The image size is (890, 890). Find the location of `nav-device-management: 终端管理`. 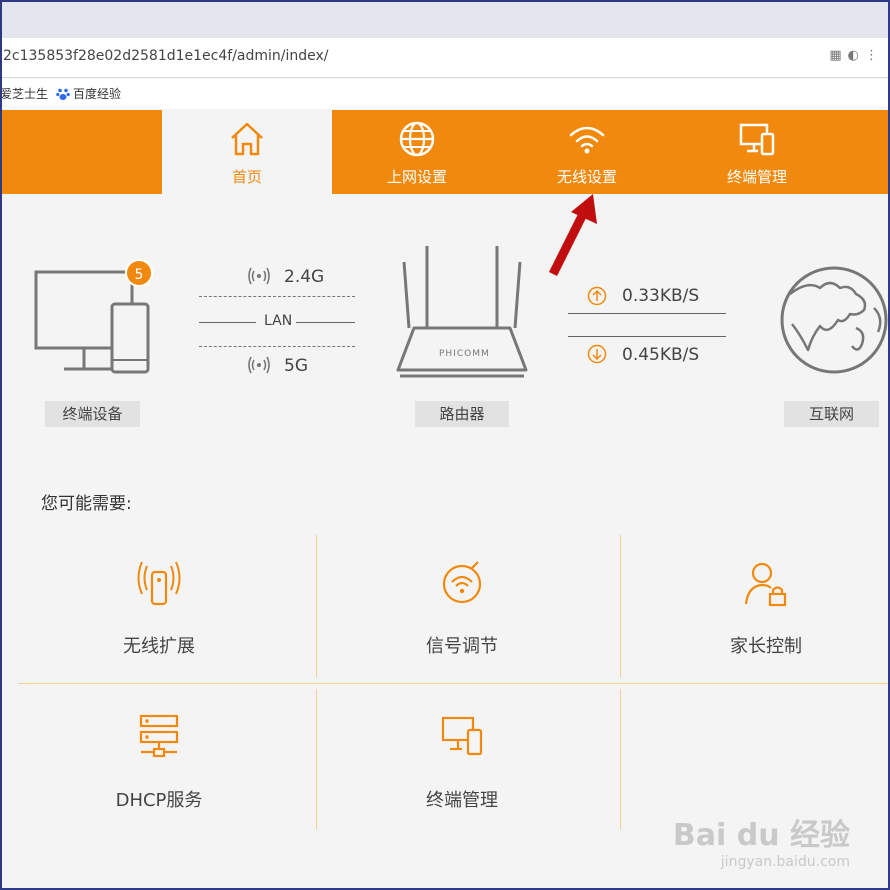

nav-device-management: 终端管理 is located at coordinates (757, 152).